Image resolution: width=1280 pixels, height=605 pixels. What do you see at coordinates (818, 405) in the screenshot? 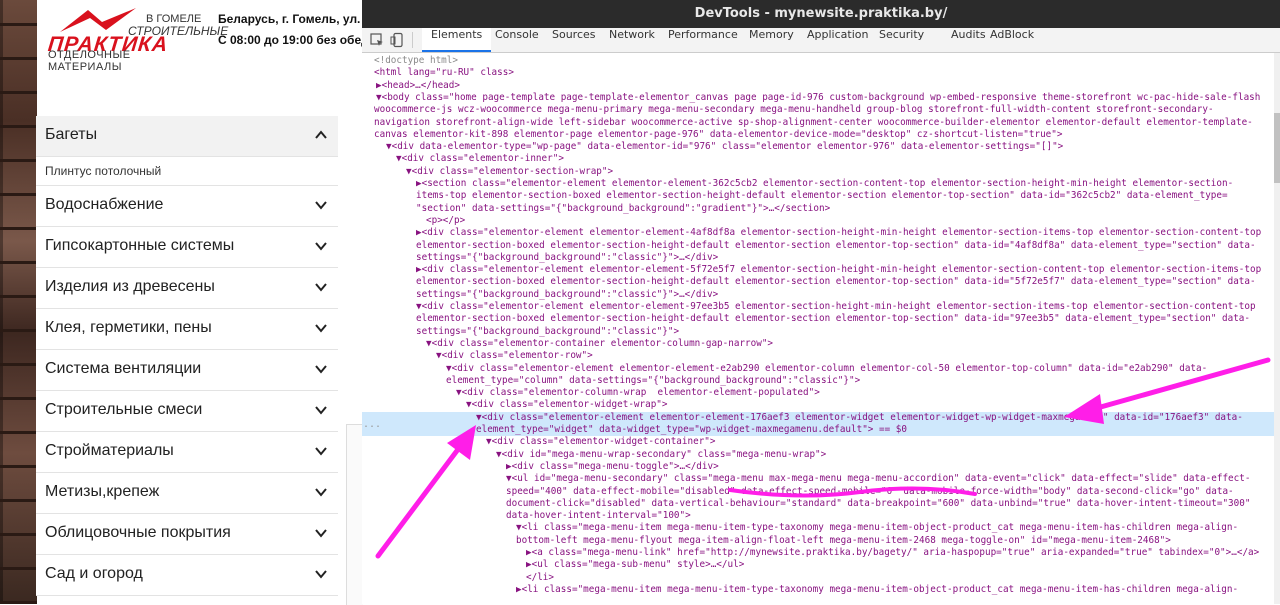
I see `dom-node-line: ▼<div class="elementor-widget-wrap">` at bounding box center [818, 405].